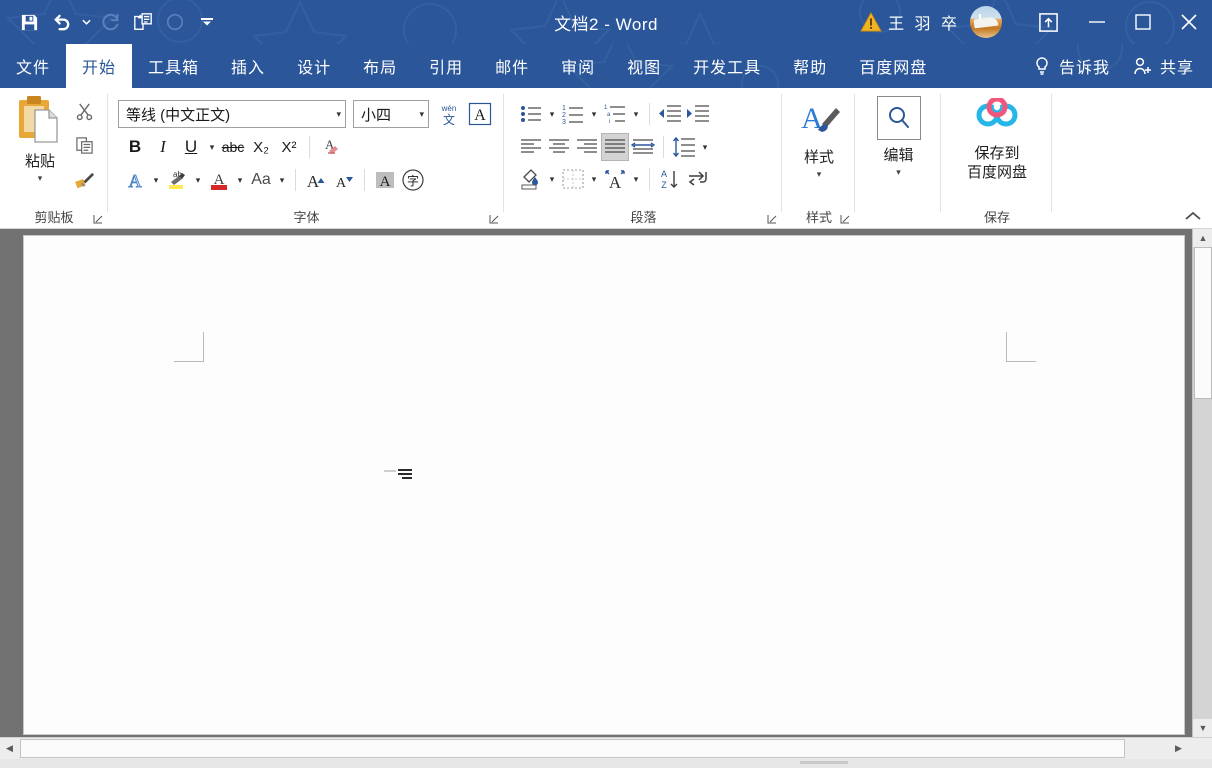 The image size is (1212, 768). Describe the element at coordinates (191, 147) in the screenshot. I see `underline-button: U` at that location.